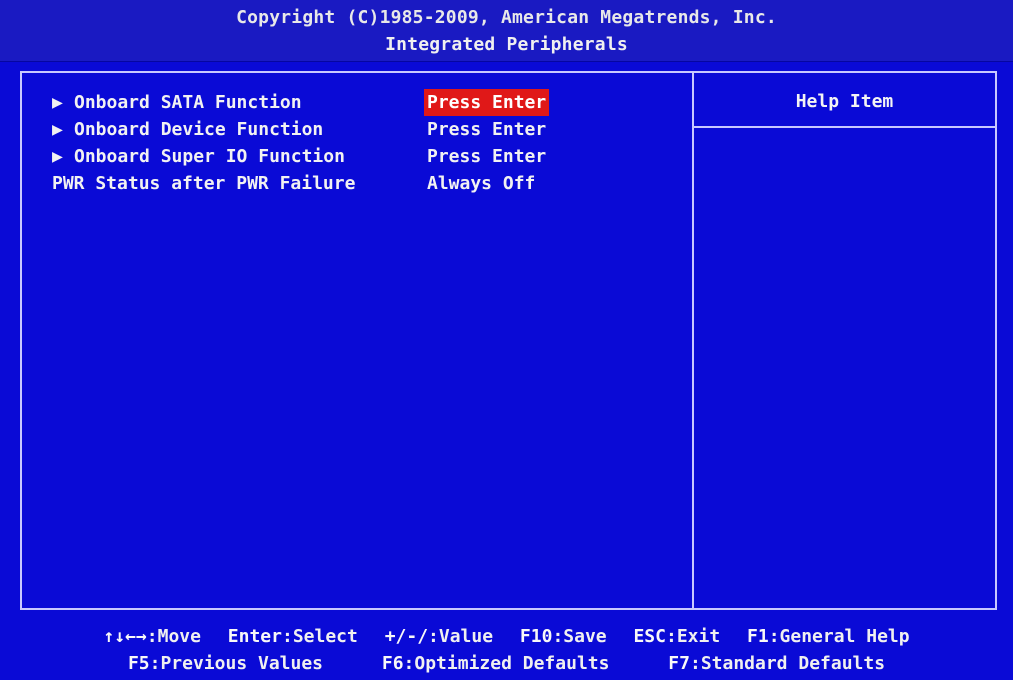 The height and width of the screenshot is (680, 1013). Describe the element at coordinates (506, 44) in the screenshot. I see `page-title: Integrated Peripherals` at that location.